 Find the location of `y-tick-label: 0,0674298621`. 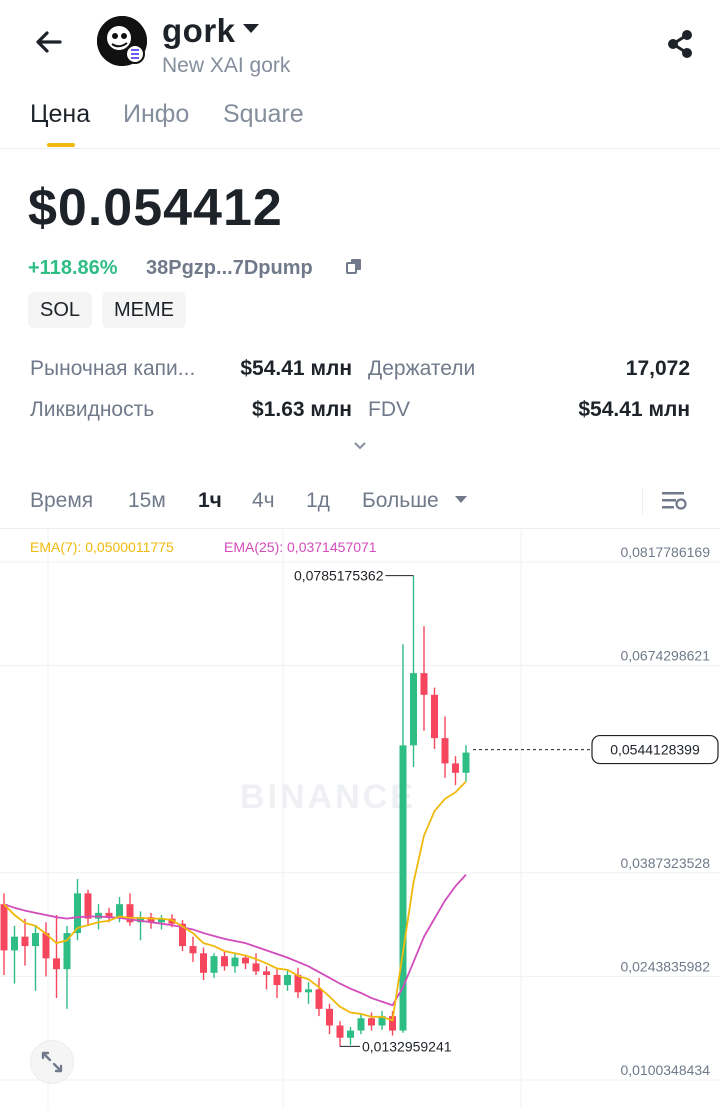

y-tick-label: 0,0674298621 is located at coordinates (665, 656).